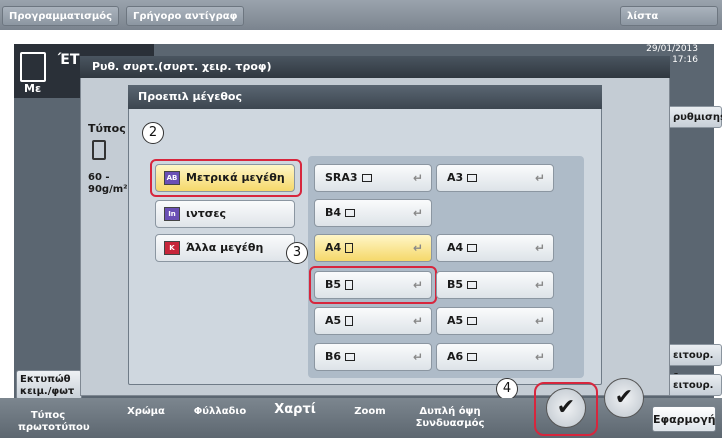 This screenshot has height=438, width=722. What do you see at coordinates (49, 385) in the screenshot?
I see `print-text-photo-button: Εκτυπώθ κειμ./φωτ` at bounding box center [49, 385].